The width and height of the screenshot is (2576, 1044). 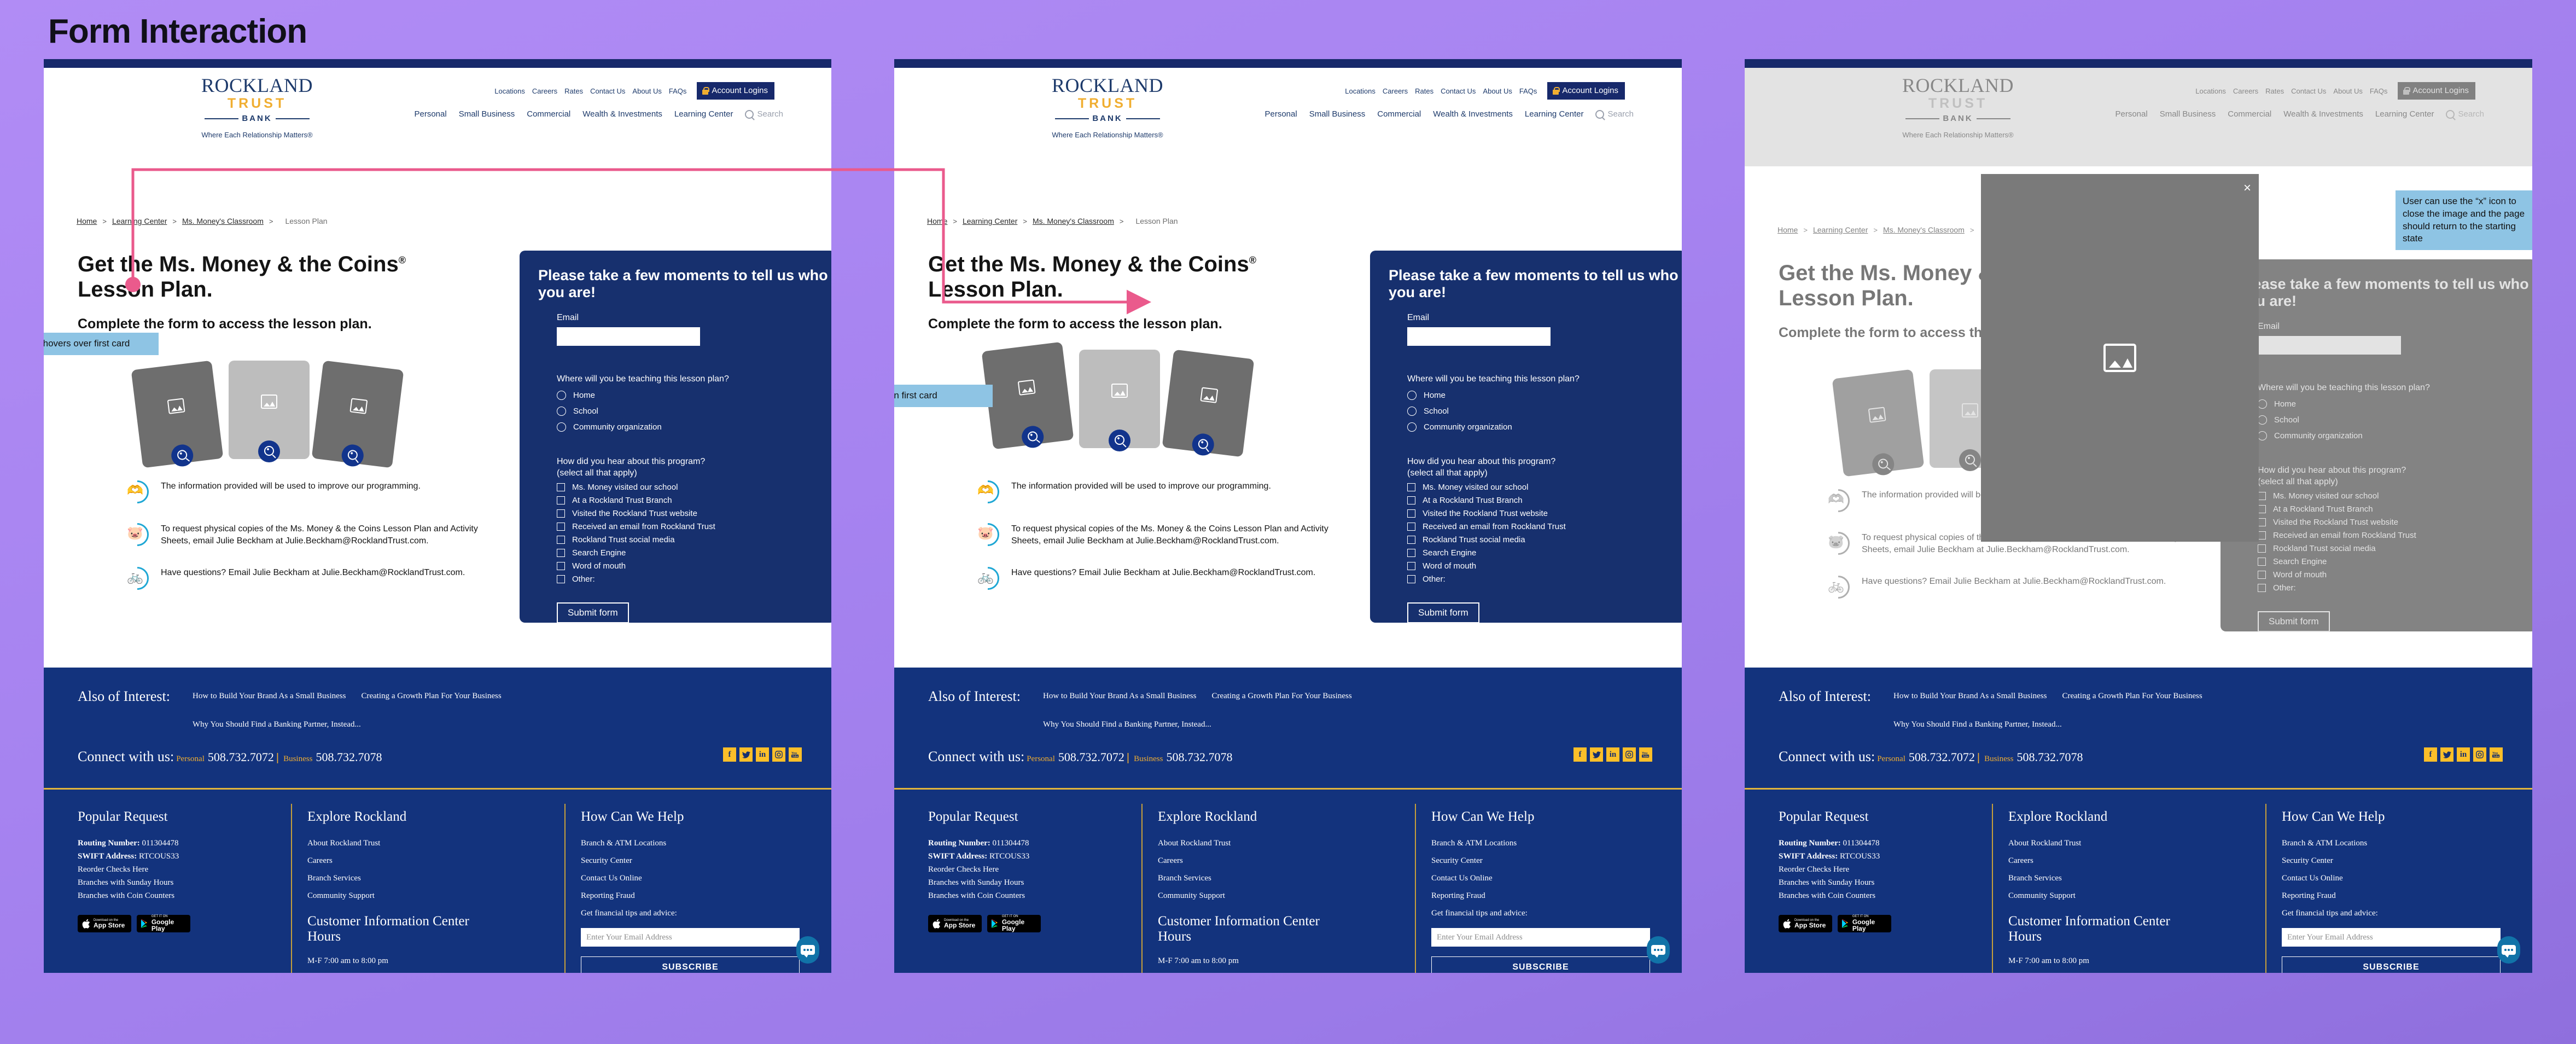 I want to click on radio-option-community-organization: Community organization, so click(x=694, y=427).